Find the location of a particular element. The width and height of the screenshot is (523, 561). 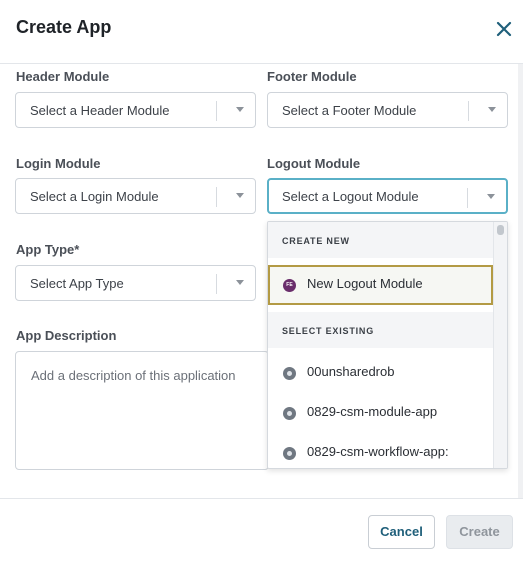

dropdown-scrollbar is located at coordinates (500, 345).